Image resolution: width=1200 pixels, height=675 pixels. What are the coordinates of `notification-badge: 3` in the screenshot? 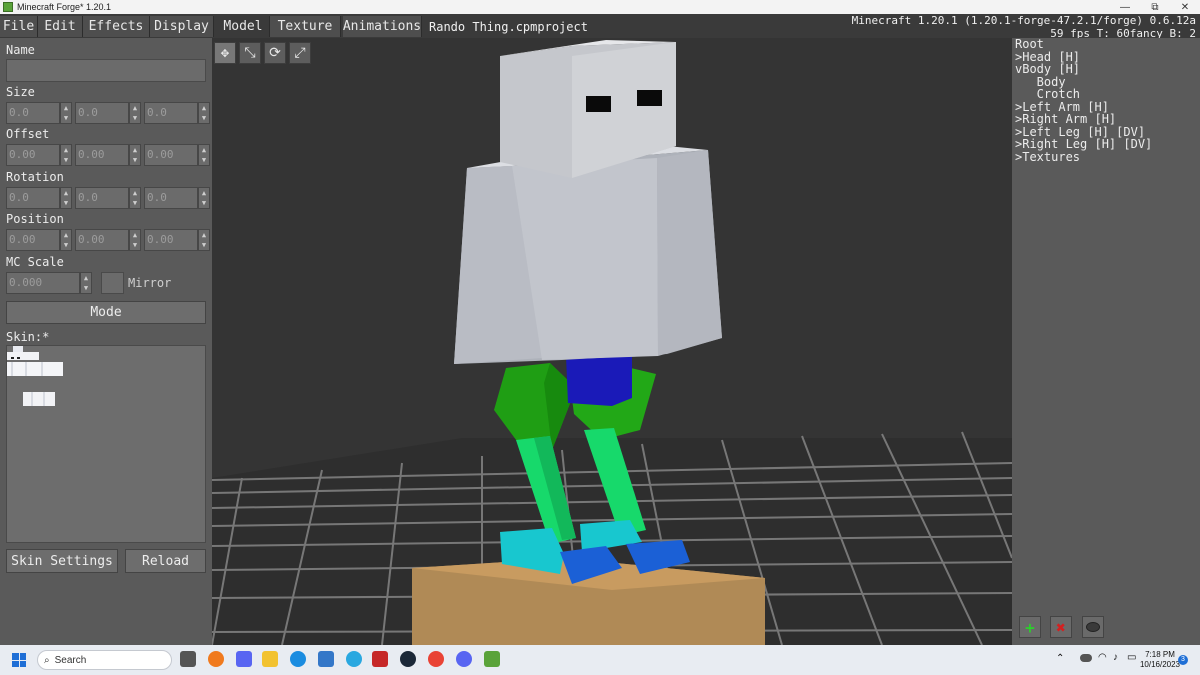 It's located at (1183, 660).